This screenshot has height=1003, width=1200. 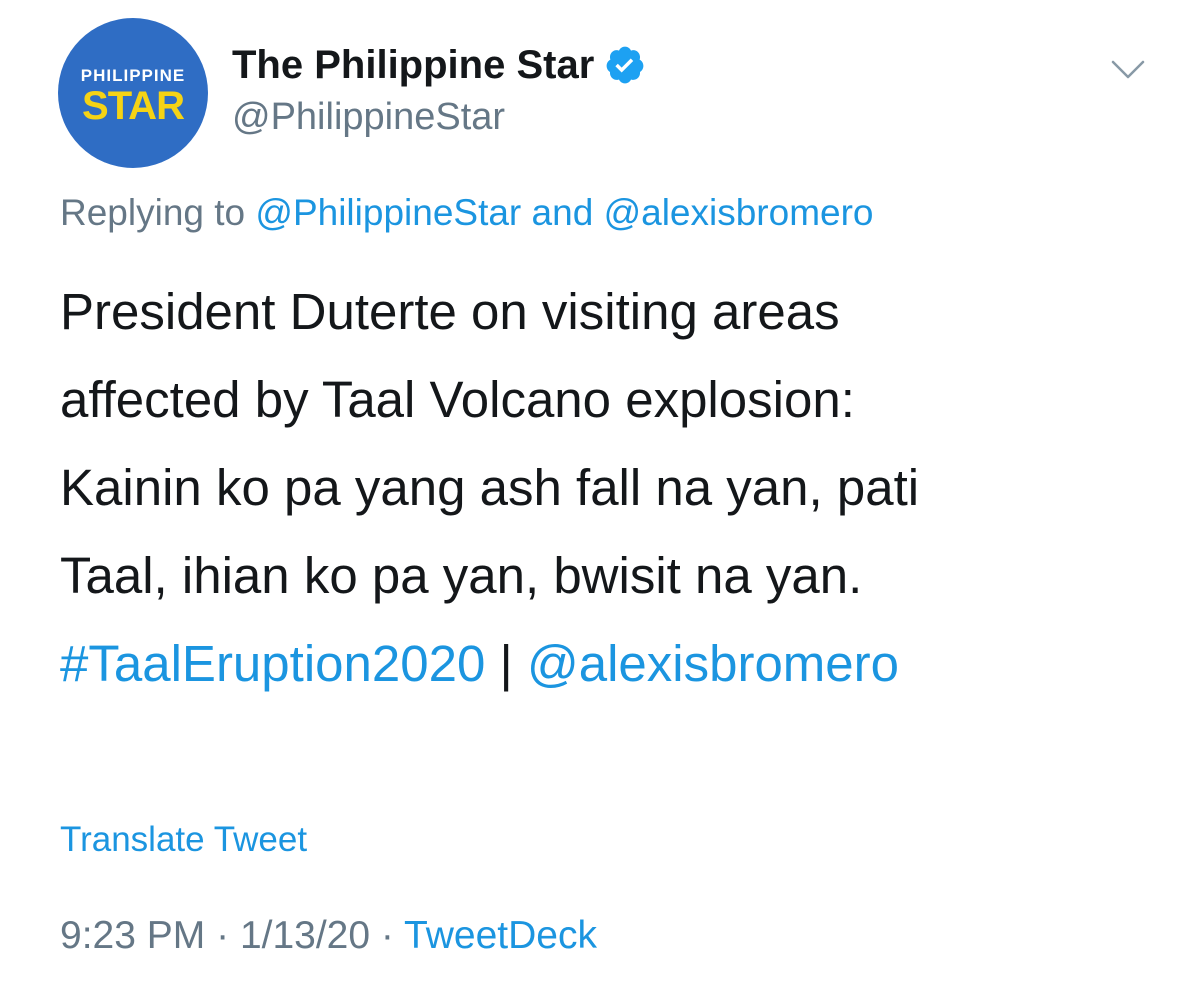 What do you see at coordinates (153, 212) in the screenshot?
I see `replying-to-label: Replying to` at bounding box center [153, 212].